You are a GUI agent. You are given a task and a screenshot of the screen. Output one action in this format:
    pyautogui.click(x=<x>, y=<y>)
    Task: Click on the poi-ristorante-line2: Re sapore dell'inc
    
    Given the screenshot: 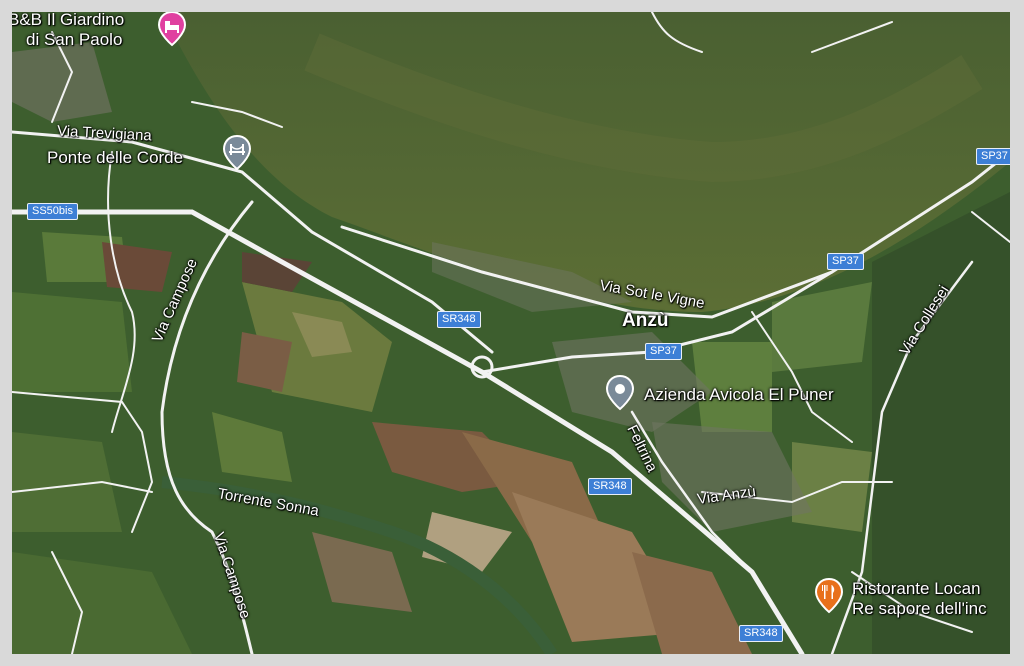 What is the action you would take?
    pyautogui.click(x=919, y=609)
    